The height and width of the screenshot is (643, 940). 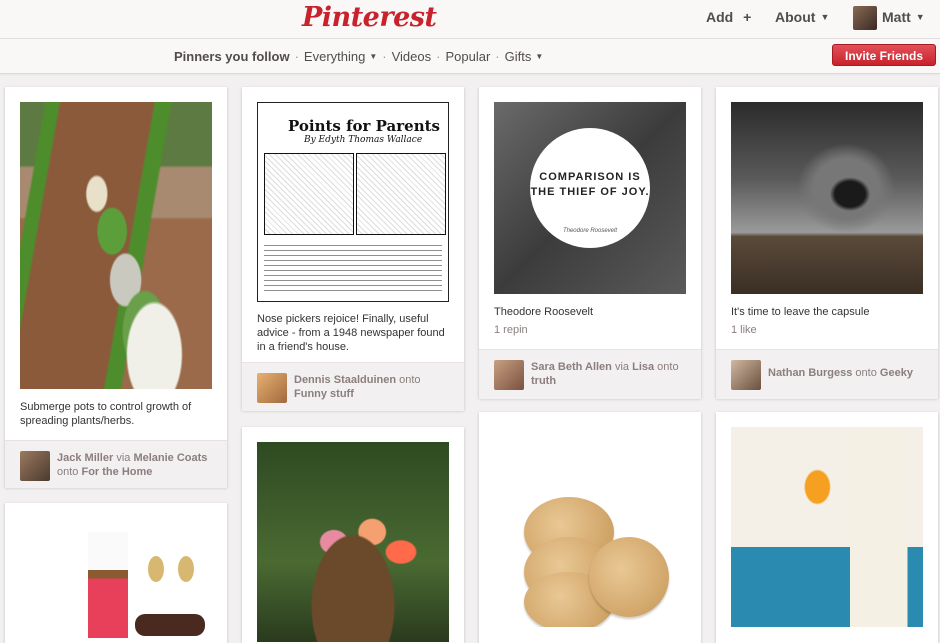 I want to click on pinner-name: Sara Beth Allen, so click(x=571, y=367).